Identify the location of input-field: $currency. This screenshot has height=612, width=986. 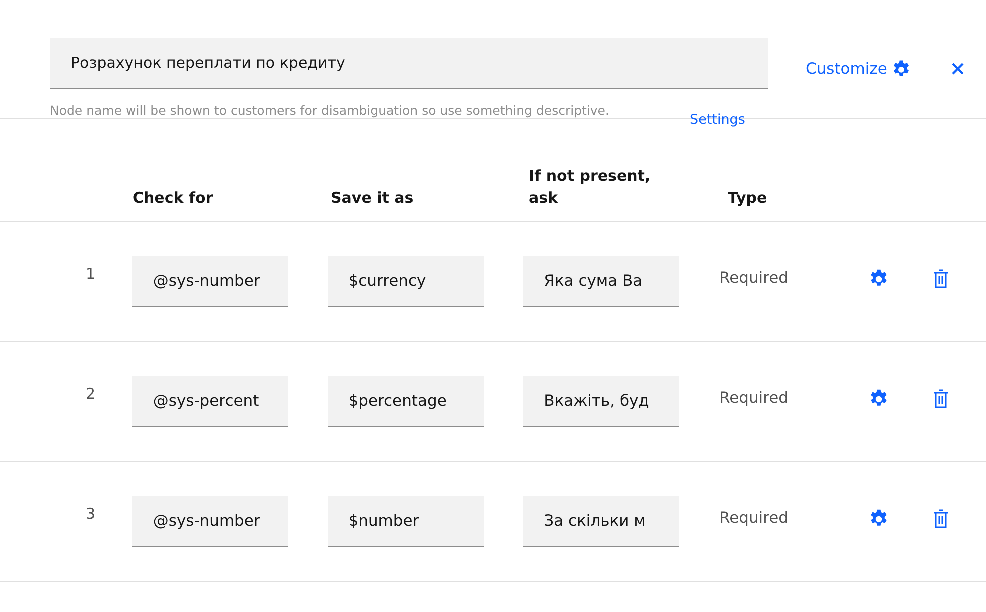
(406, 281).